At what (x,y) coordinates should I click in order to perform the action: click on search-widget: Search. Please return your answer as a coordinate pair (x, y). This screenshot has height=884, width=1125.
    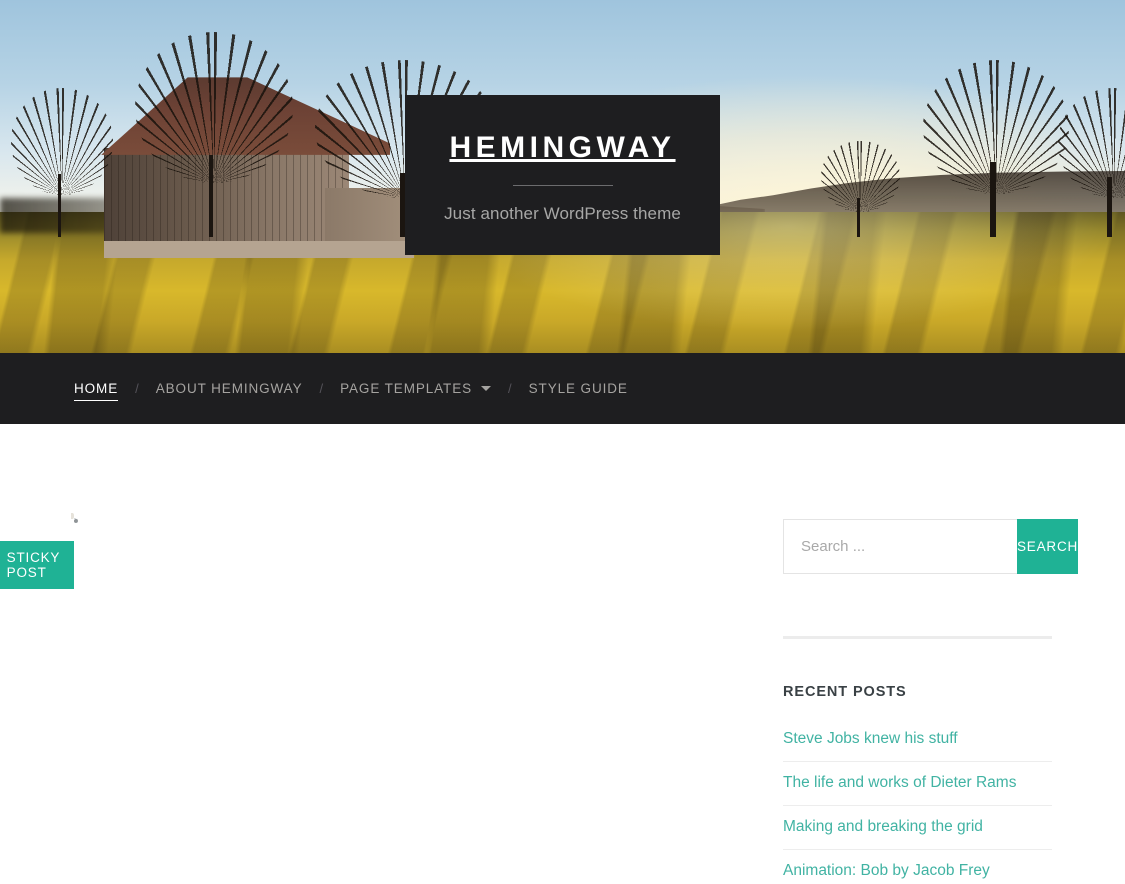
    Looking at the image, I should click on (931, 546).